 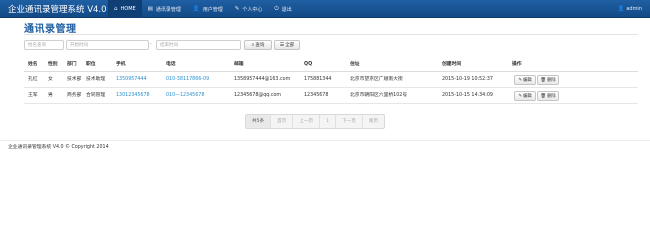 I want to click on pagination-first: 首页, so click(x=282, y=121).